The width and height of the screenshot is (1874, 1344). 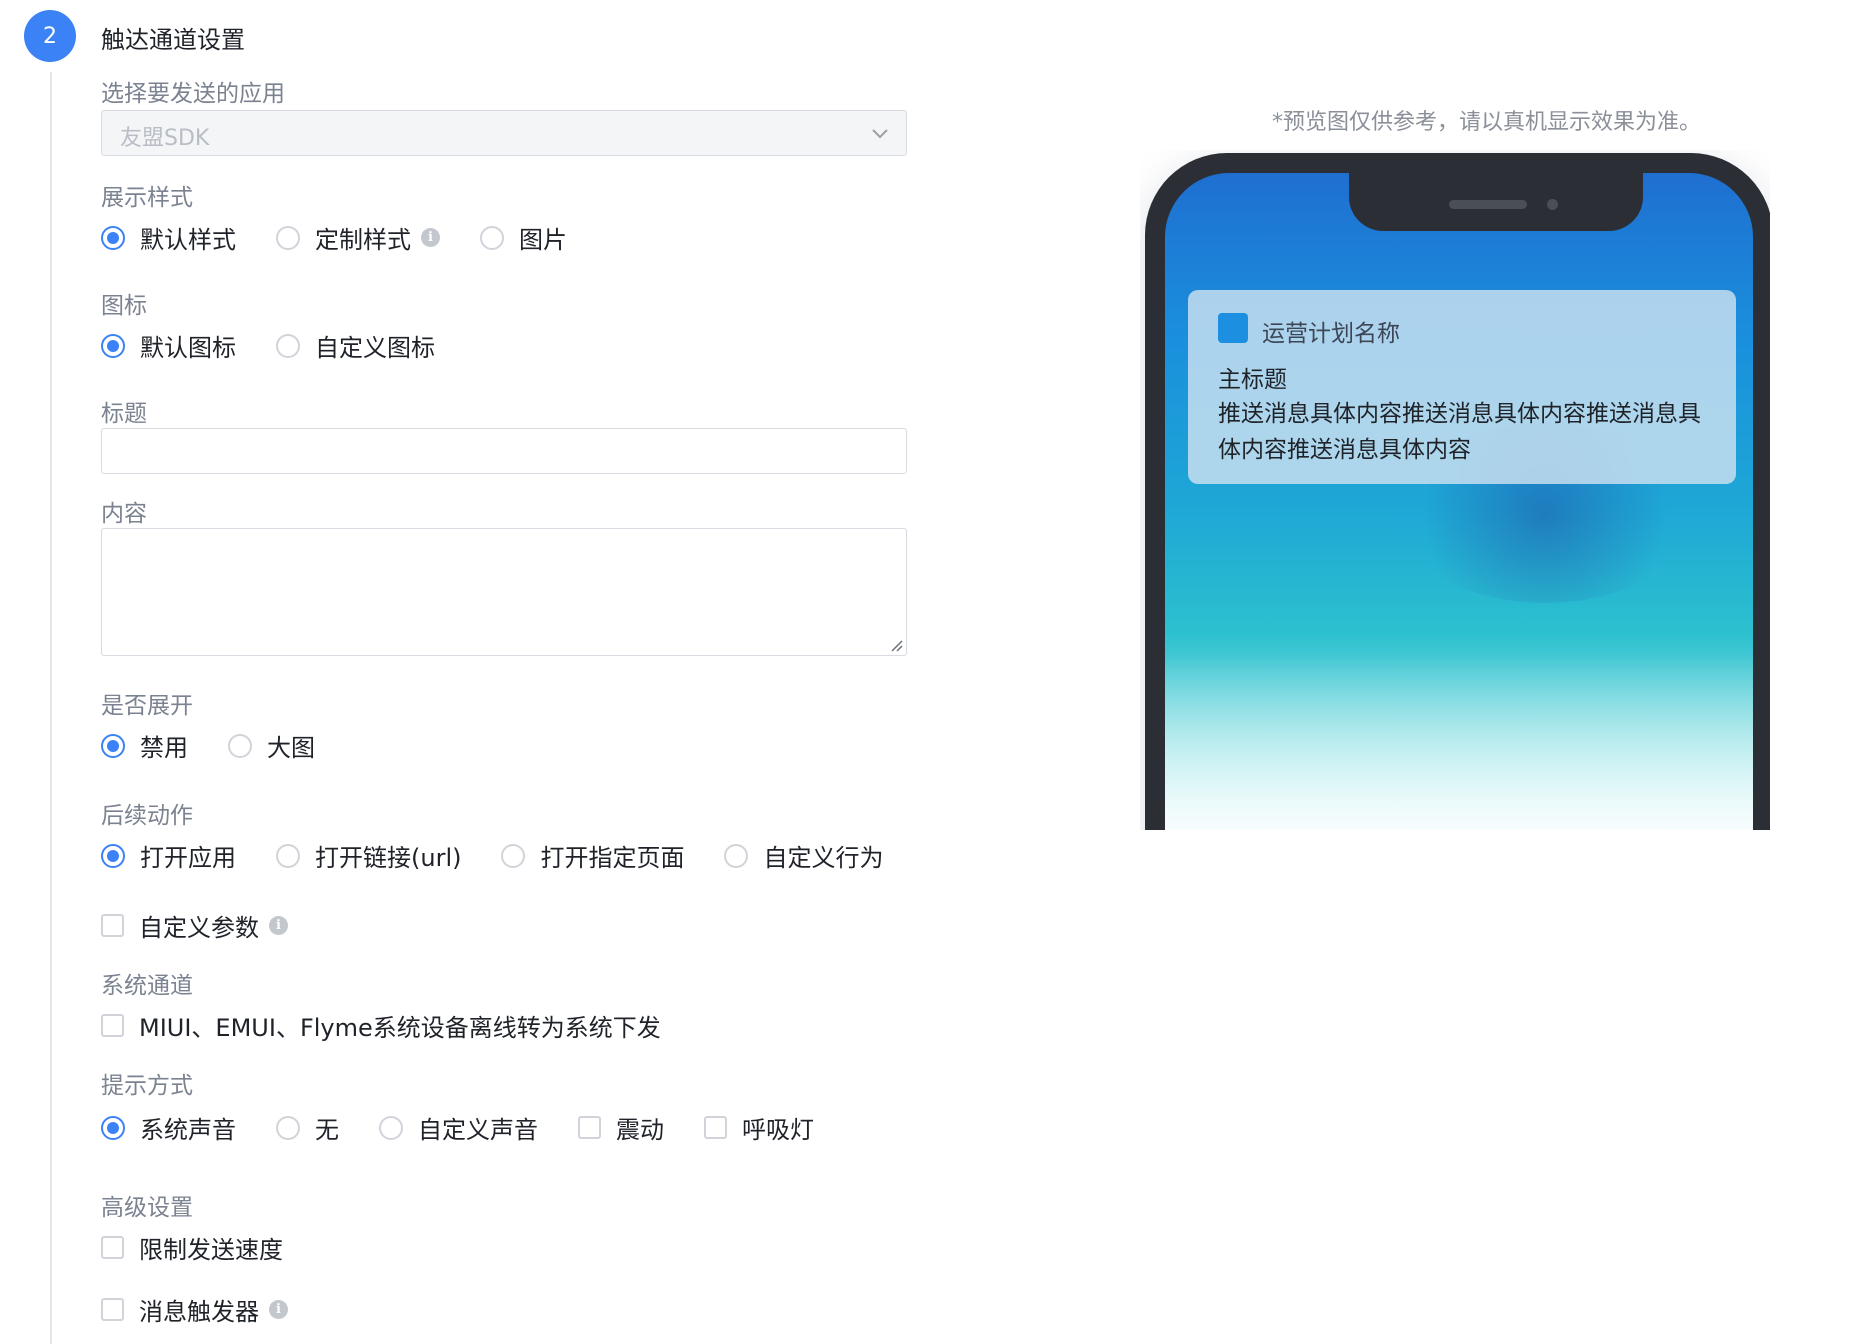 I want to click on radio-label: 自定义声音, so click(x=478, y=1130).